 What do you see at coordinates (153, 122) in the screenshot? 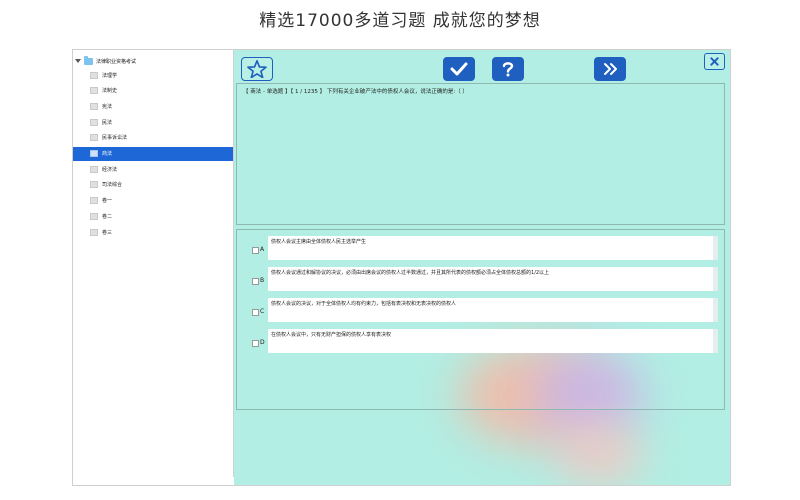
I see `sidebar-item: 民法` at bounding box center [153, 122].